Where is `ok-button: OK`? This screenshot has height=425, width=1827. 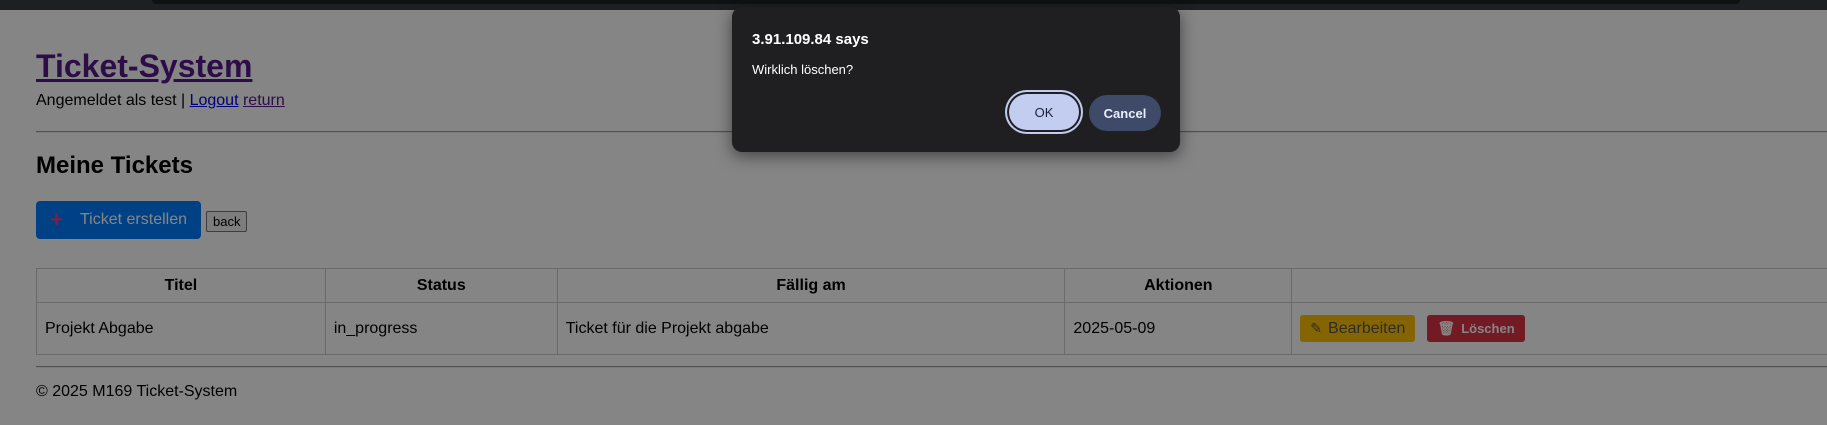
ok-button: OK is located at coordinates (1044, 112).